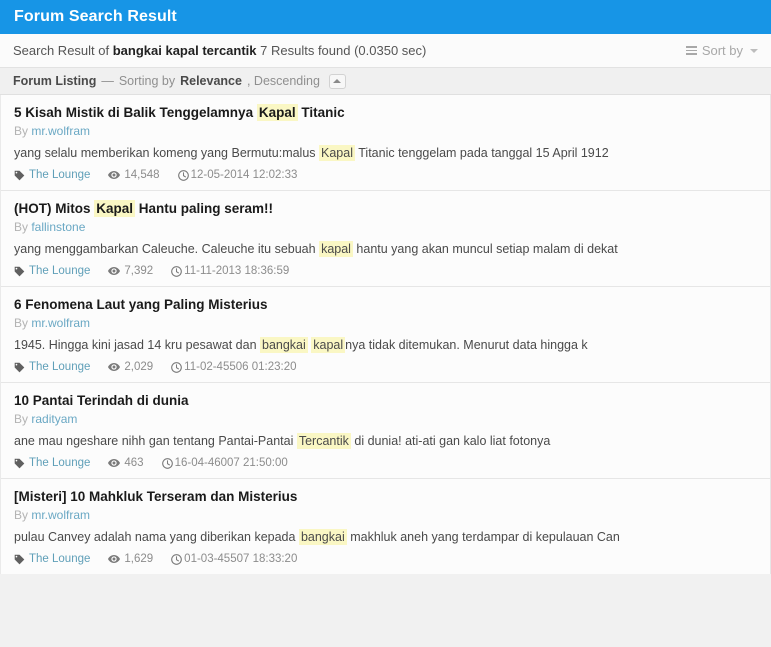 This screenshot has height=647, width=771. What do you see at coordinates (237, 271) in the screenshot?
I see `date-label: 11-11-2013 18:36:59` at bounding box center [237, 271].